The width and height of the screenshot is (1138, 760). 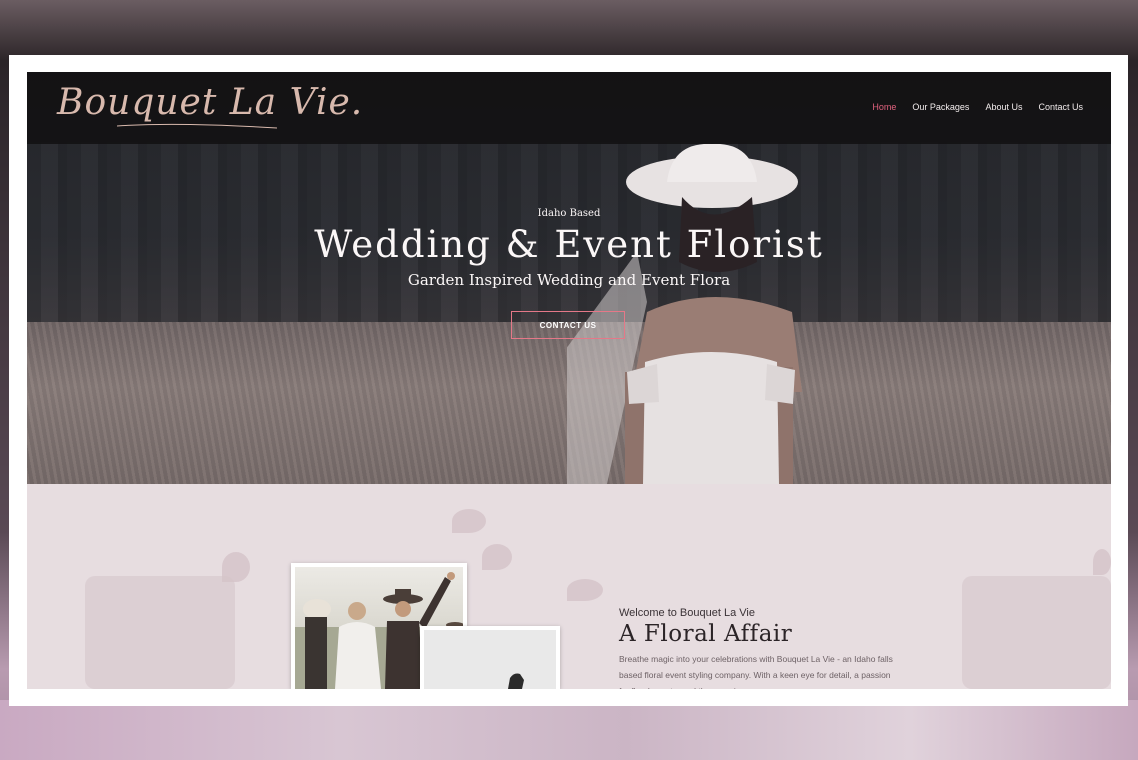 I want to click on nav-link-contact-us: Contact Us, so click(x=1060, y=107).